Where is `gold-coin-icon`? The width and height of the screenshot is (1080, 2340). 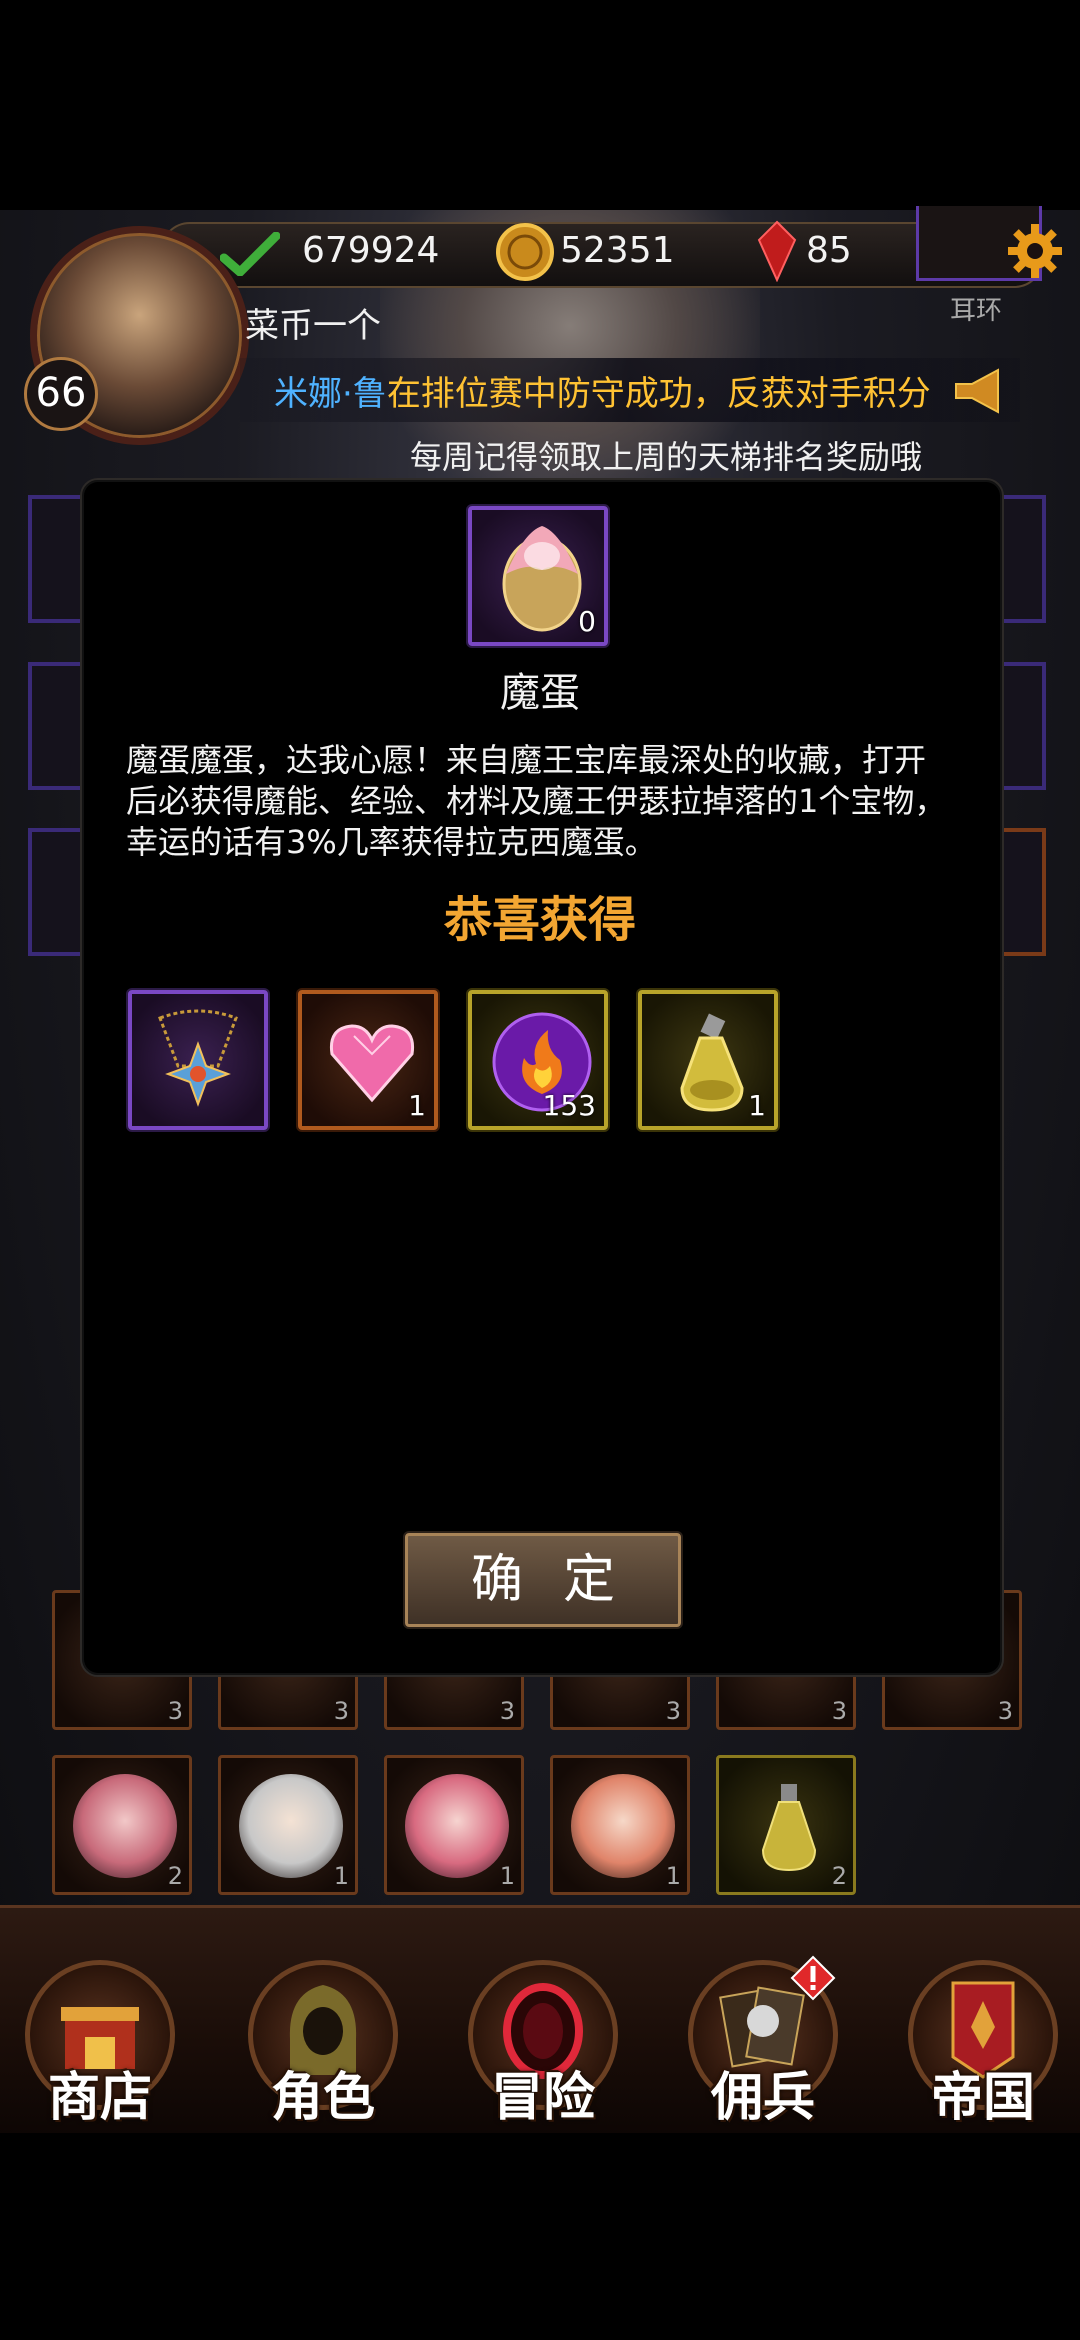
gold-coin-icon is located at coordinates (525, 252).